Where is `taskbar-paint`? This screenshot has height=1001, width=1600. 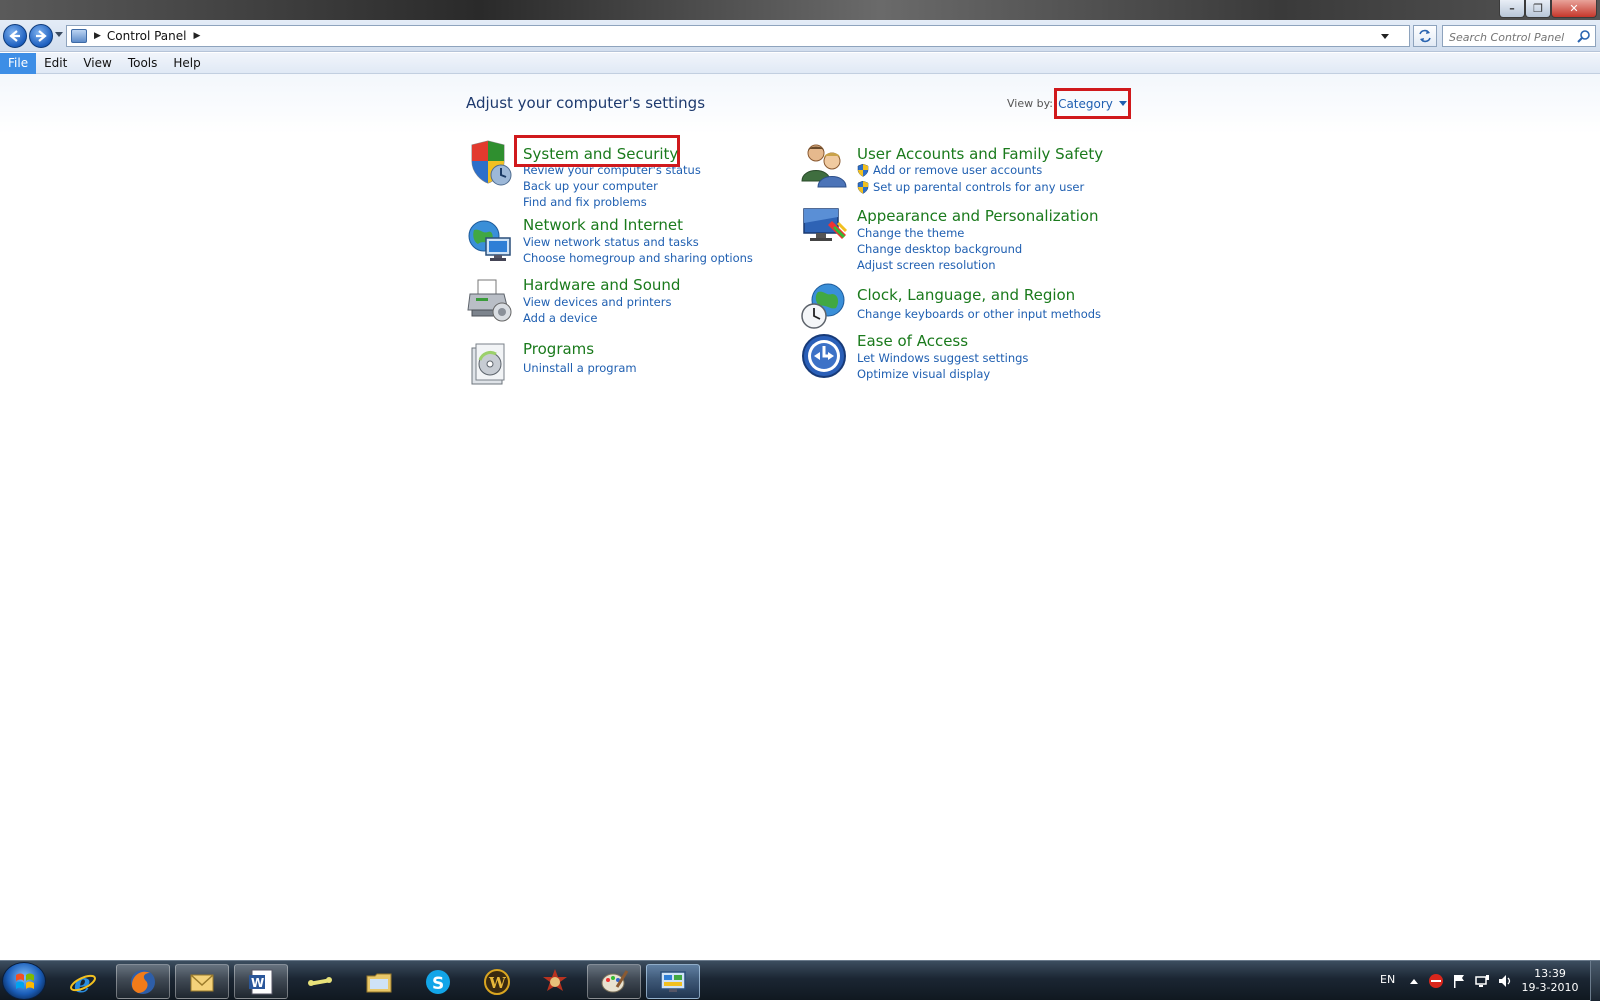
taskbar-paint is located at coordinates (614, 981).